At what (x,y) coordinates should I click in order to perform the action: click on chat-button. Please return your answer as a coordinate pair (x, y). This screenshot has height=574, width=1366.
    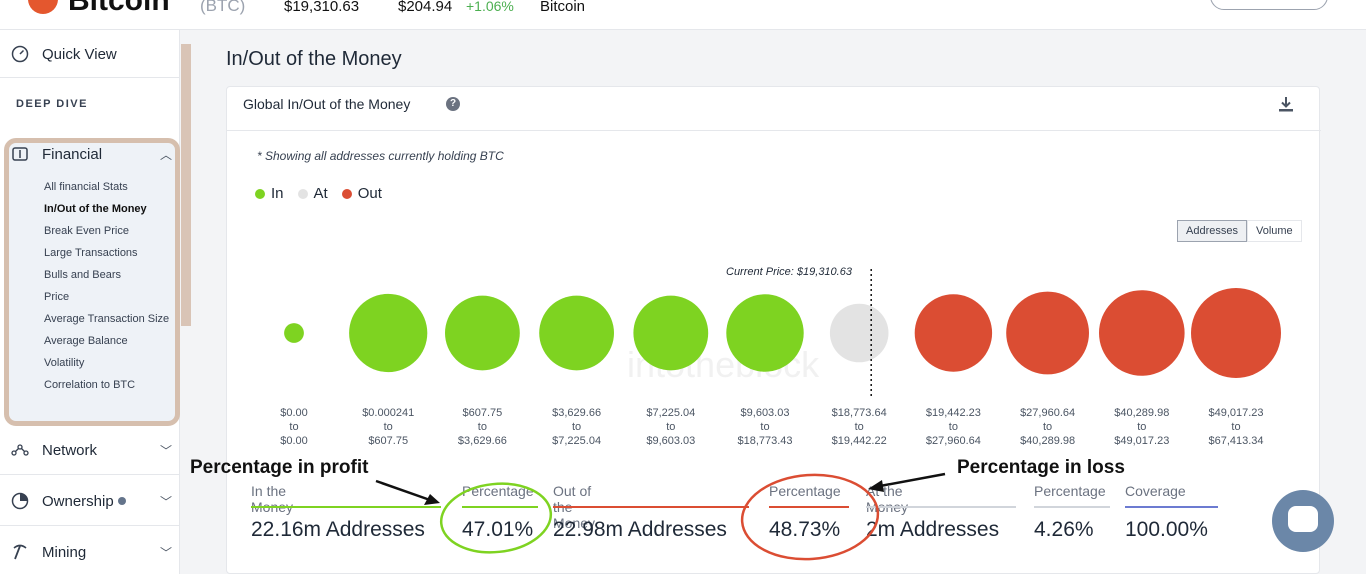
    Looking at the image, I should click on (1303, 521).